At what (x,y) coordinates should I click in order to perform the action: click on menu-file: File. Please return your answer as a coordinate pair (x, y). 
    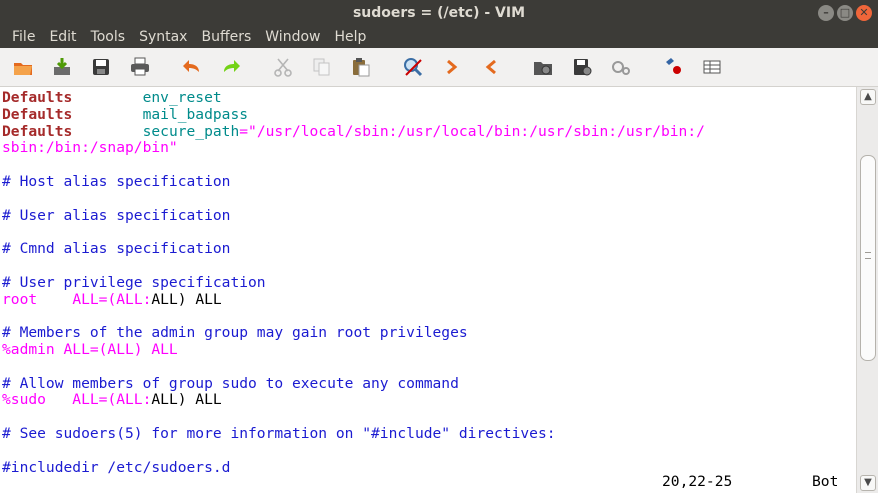
    Looking at the image, I should click on (23, 37).